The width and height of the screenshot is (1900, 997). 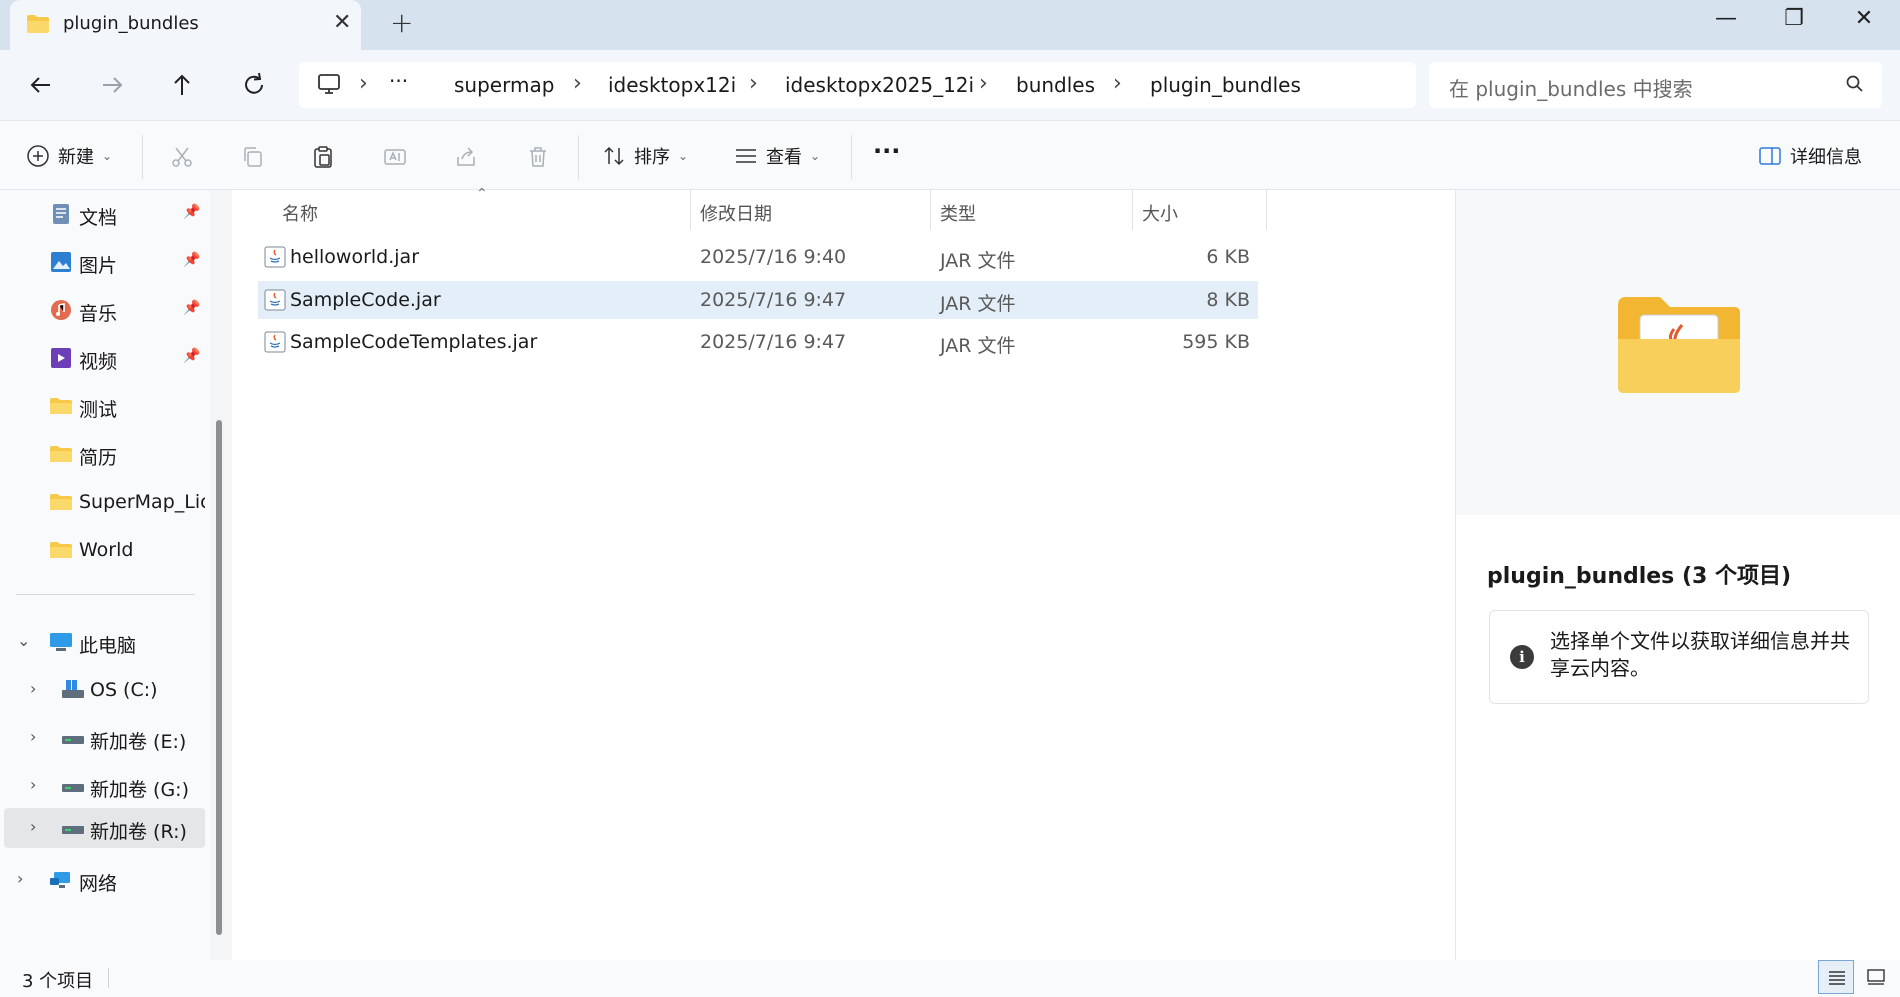 I want to click on sidebar-item-drive-c: › OS (C:), so click(x=102, y=690).